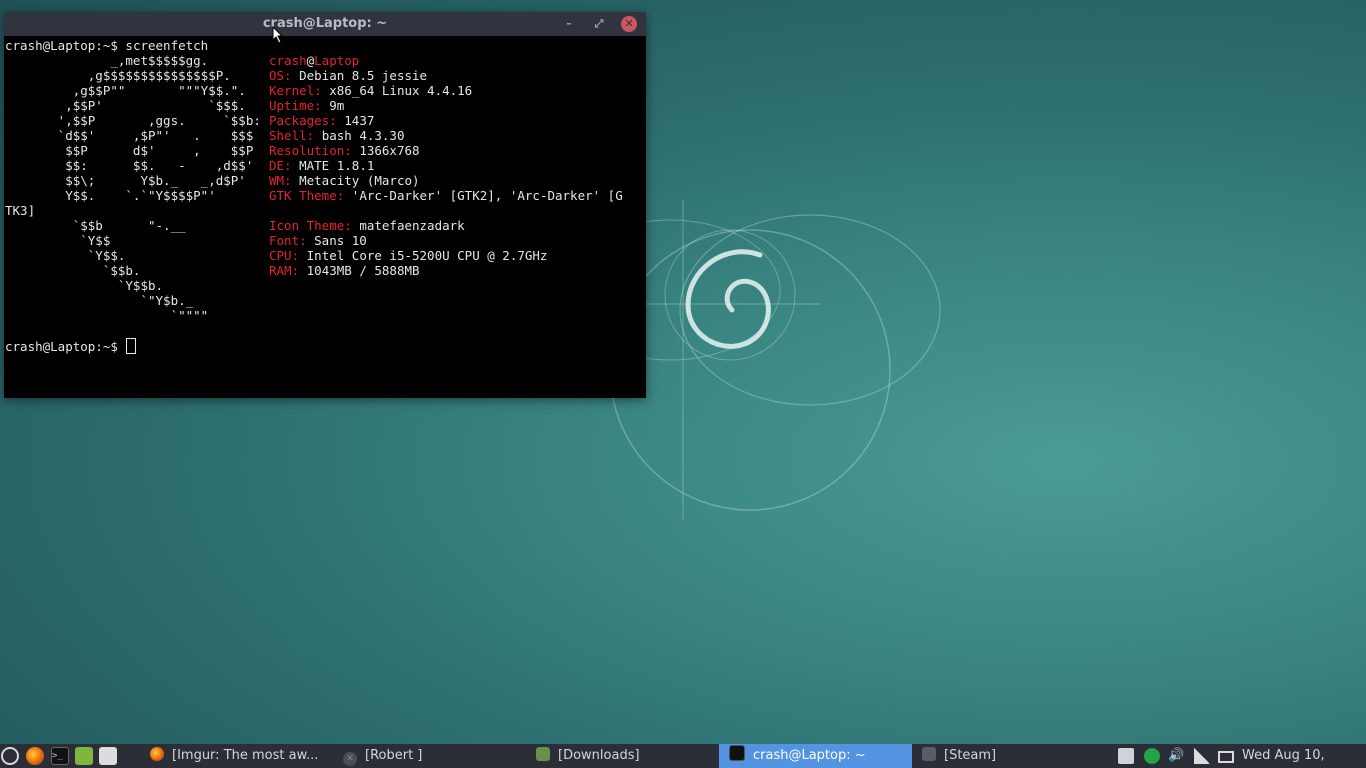 The image size is (1366, 768). What do you see at coordinates (284, 180) in the screenshot?
I see `info-label: WM:` at bounding box center [284, 180].